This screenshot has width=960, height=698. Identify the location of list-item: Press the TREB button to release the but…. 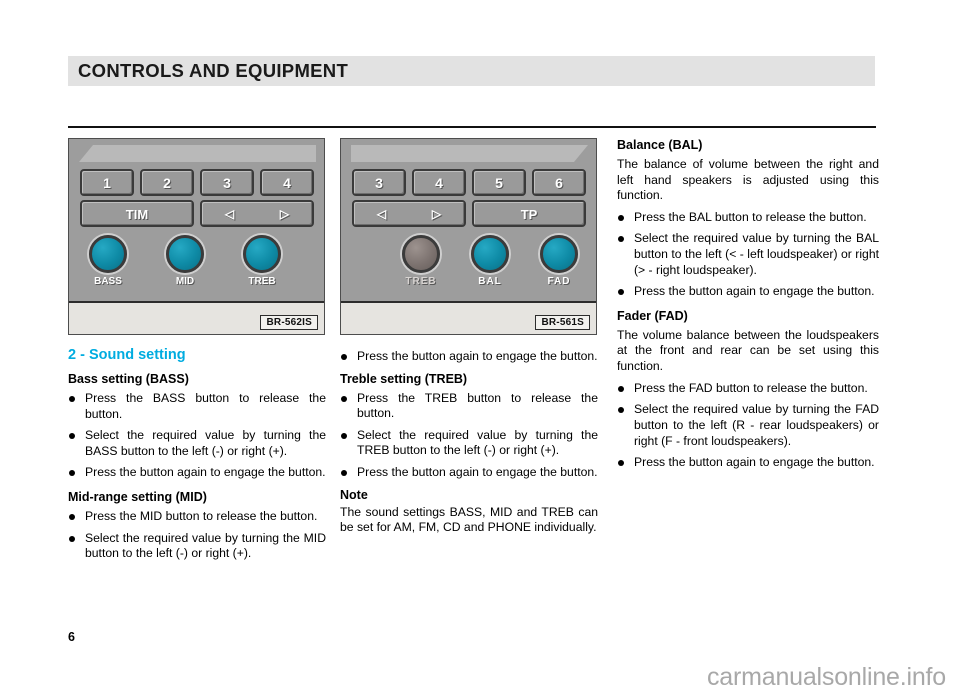
(469, 406).